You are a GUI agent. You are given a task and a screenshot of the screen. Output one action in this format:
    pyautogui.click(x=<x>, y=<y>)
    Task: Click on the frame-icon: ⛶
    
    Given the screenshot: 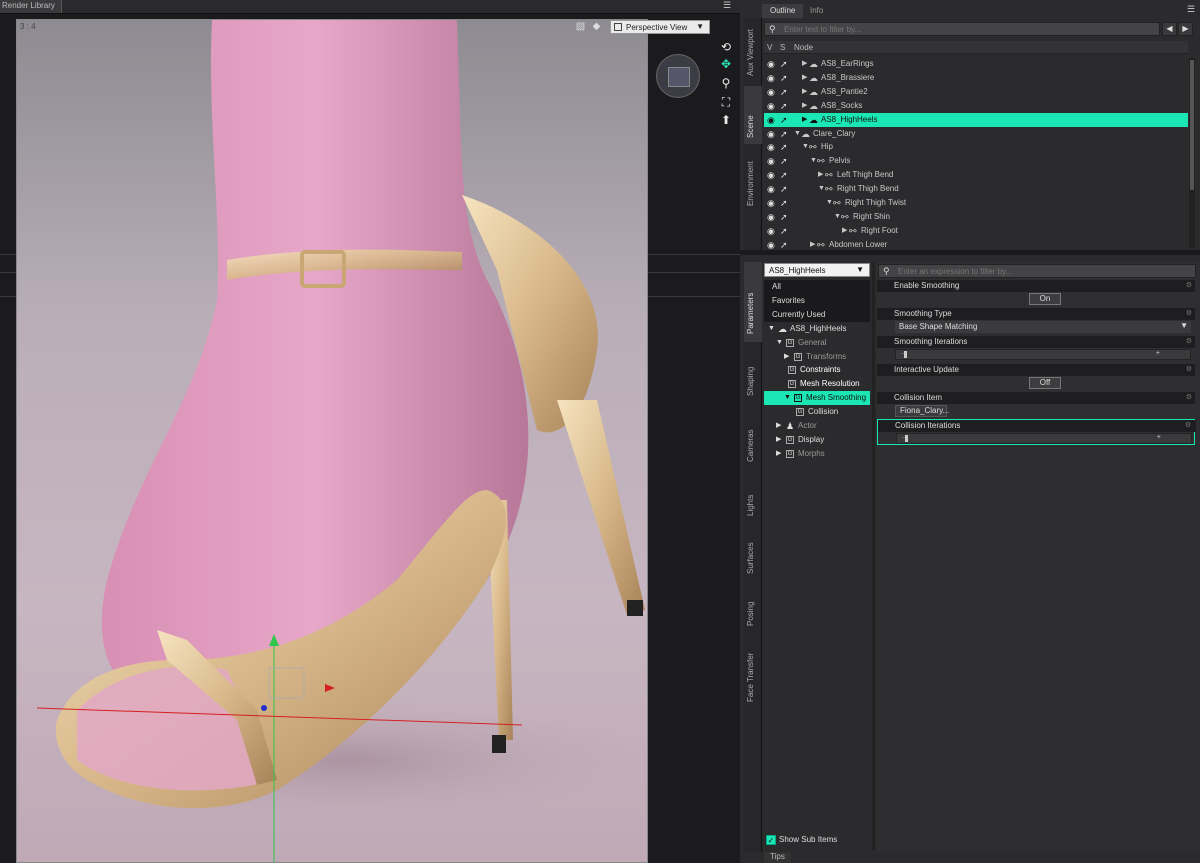 What is the action you would take?
    pyautogui.click(x=726, y=102)
    